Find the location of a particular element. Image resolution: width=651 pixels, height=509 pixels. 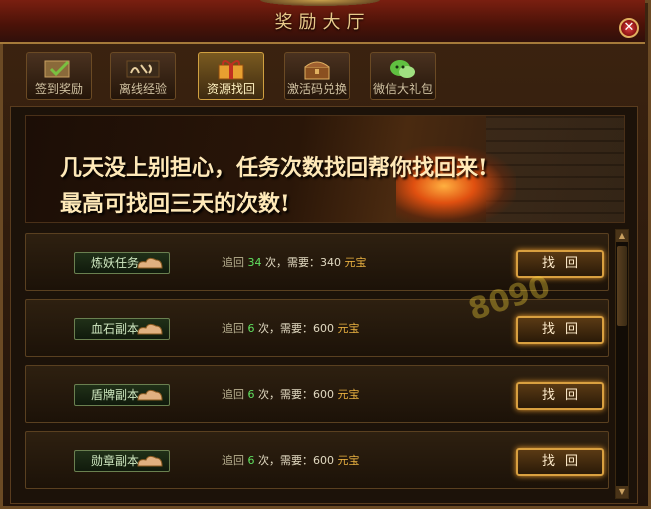

recovery-count: 34 is located at coordinates (254, 262).